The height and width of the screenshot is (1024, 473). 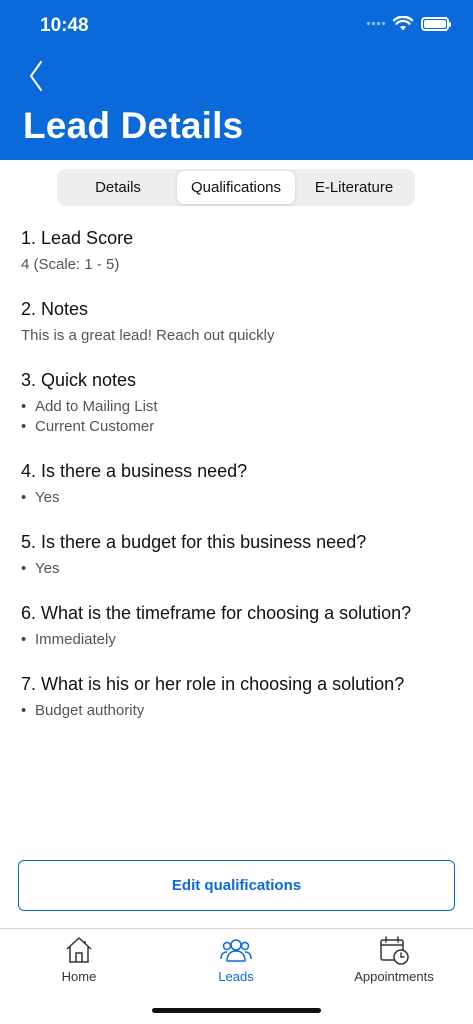 I want to click on calendar-clock-icon, so click(x=394, y=950).